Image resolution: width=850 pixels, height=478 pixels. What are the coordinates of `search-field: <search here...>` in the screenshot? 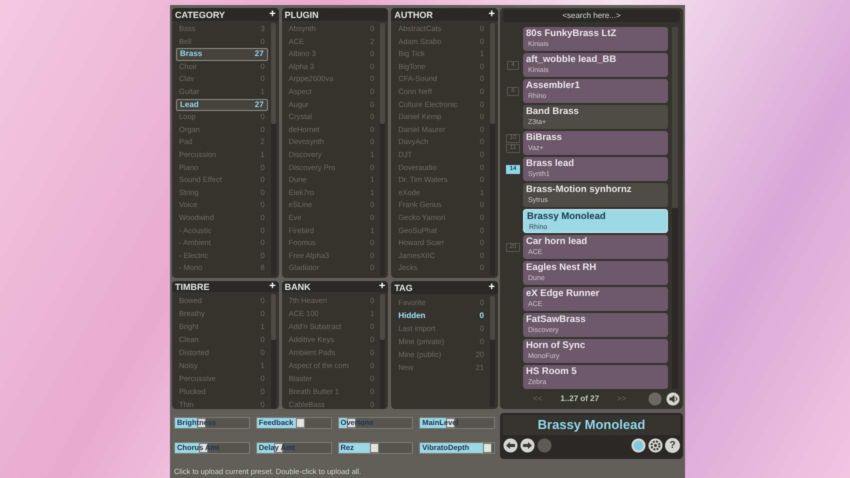 It's located at (591, 16).